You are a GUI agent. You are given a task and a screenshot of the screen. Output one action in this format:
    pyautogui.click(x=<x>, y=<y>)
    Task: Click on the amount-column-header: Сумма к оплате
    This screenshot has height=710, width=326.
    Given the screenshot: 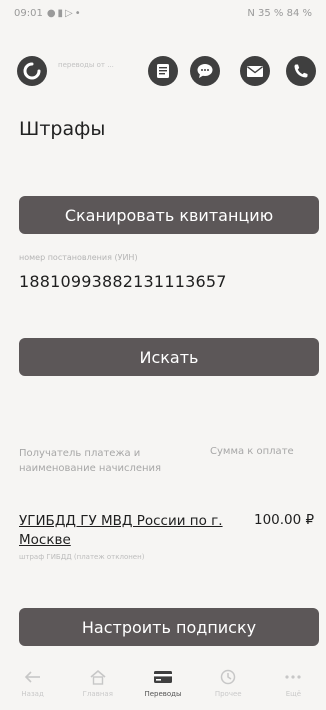 What is the action you would take?
    pyautogui.click(x=252, y=451)
    